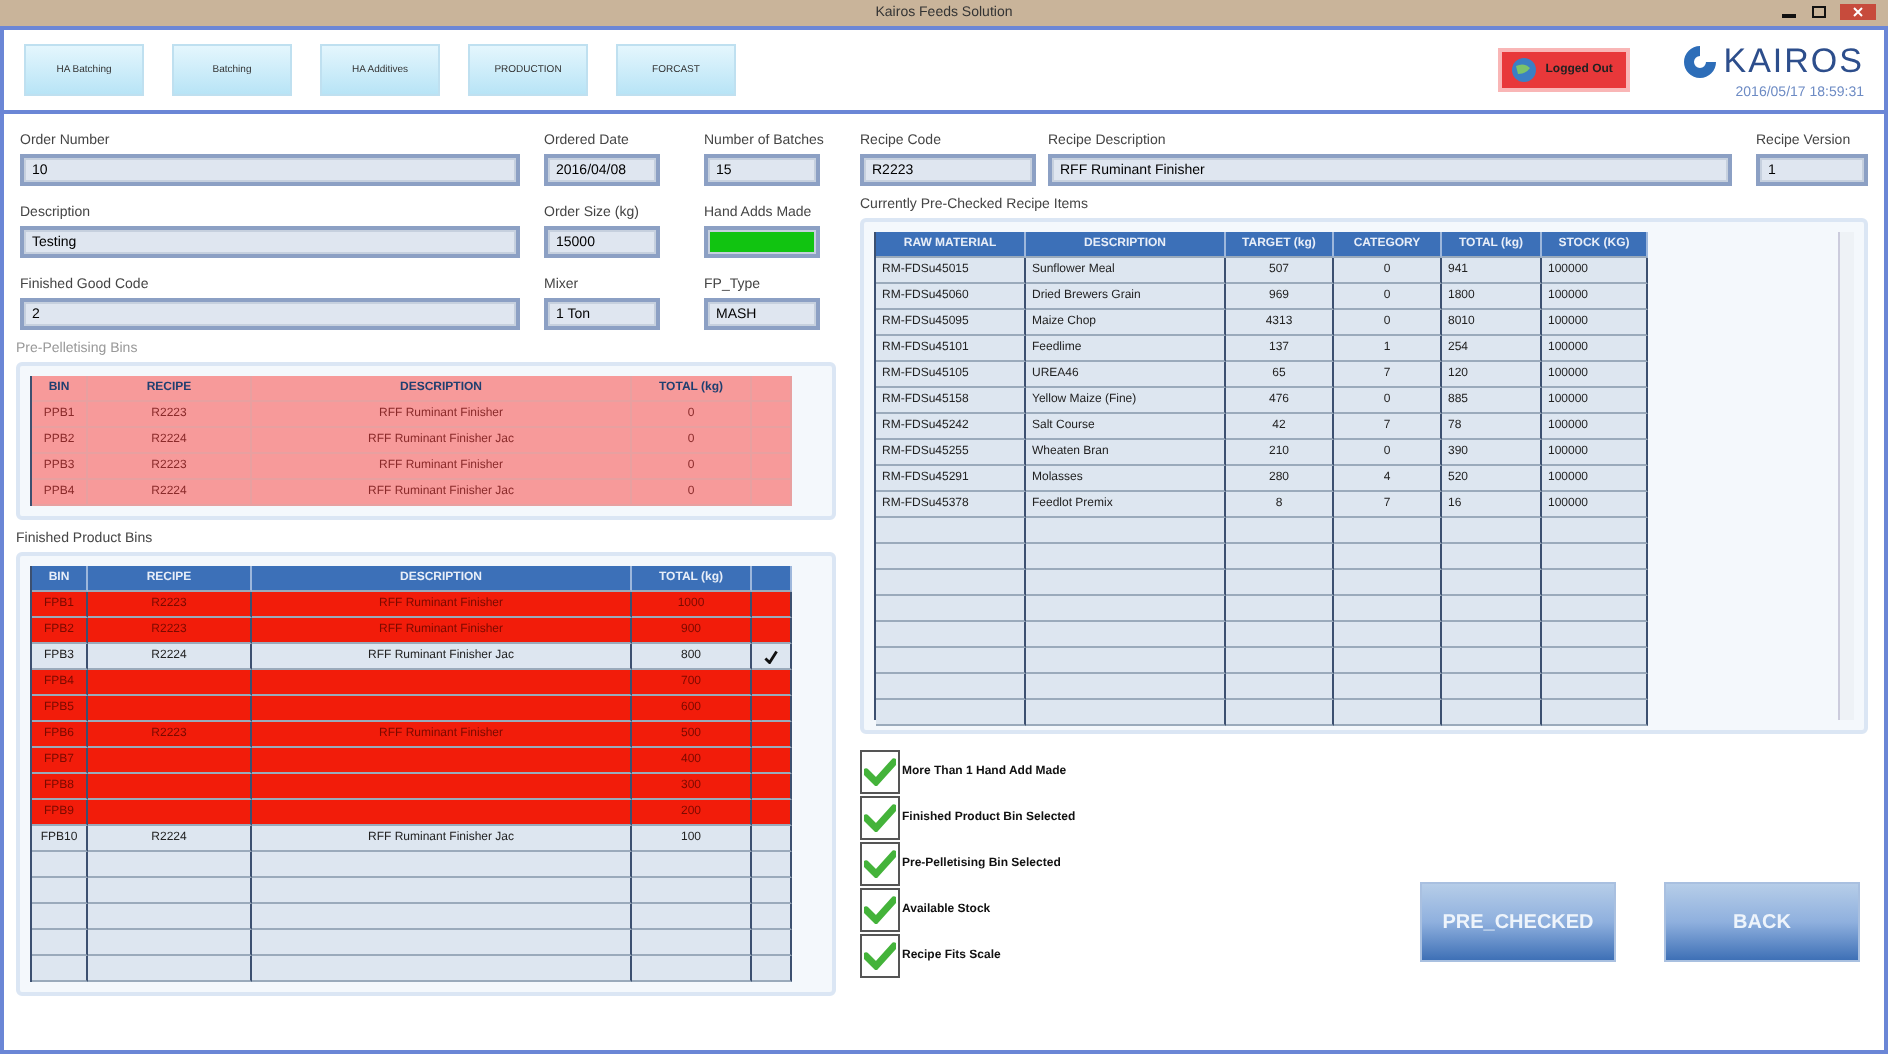 The image size is (1888, 1060). What do you see at coordinates (1819, 12) in the screenshot?
I see `maximize-icon` at bounding box center [1819, 12].